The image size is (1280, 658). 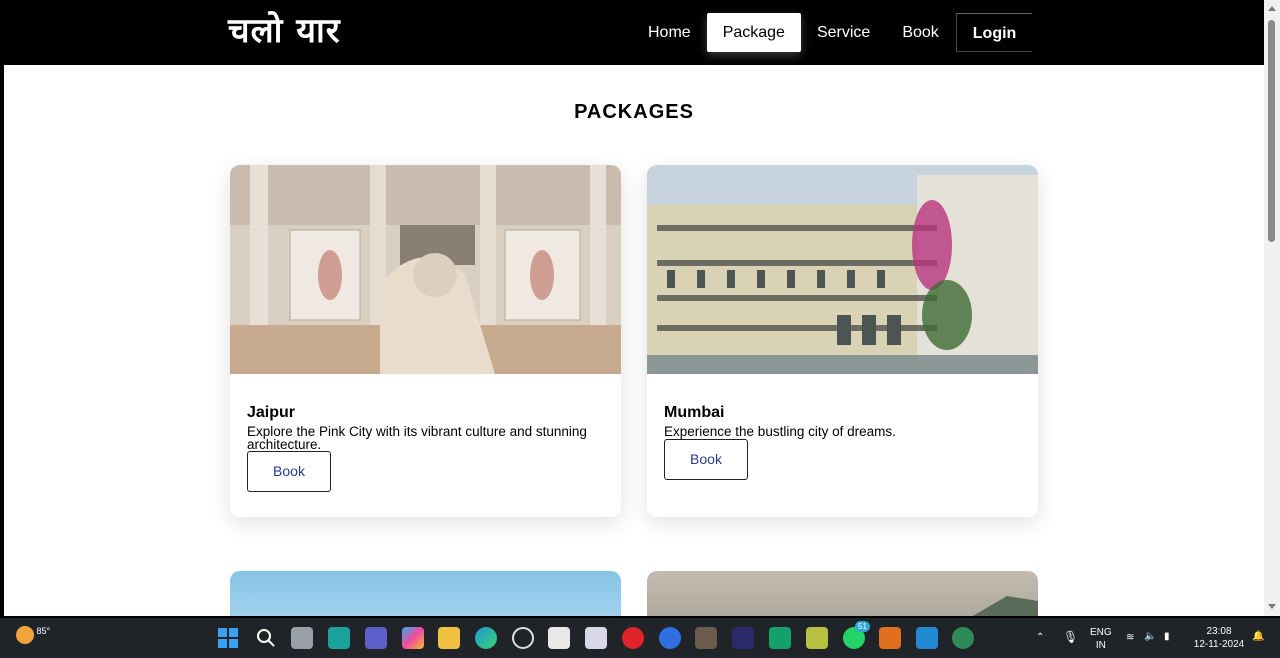 I want to click on search-icon, so click(x=266, y=638).